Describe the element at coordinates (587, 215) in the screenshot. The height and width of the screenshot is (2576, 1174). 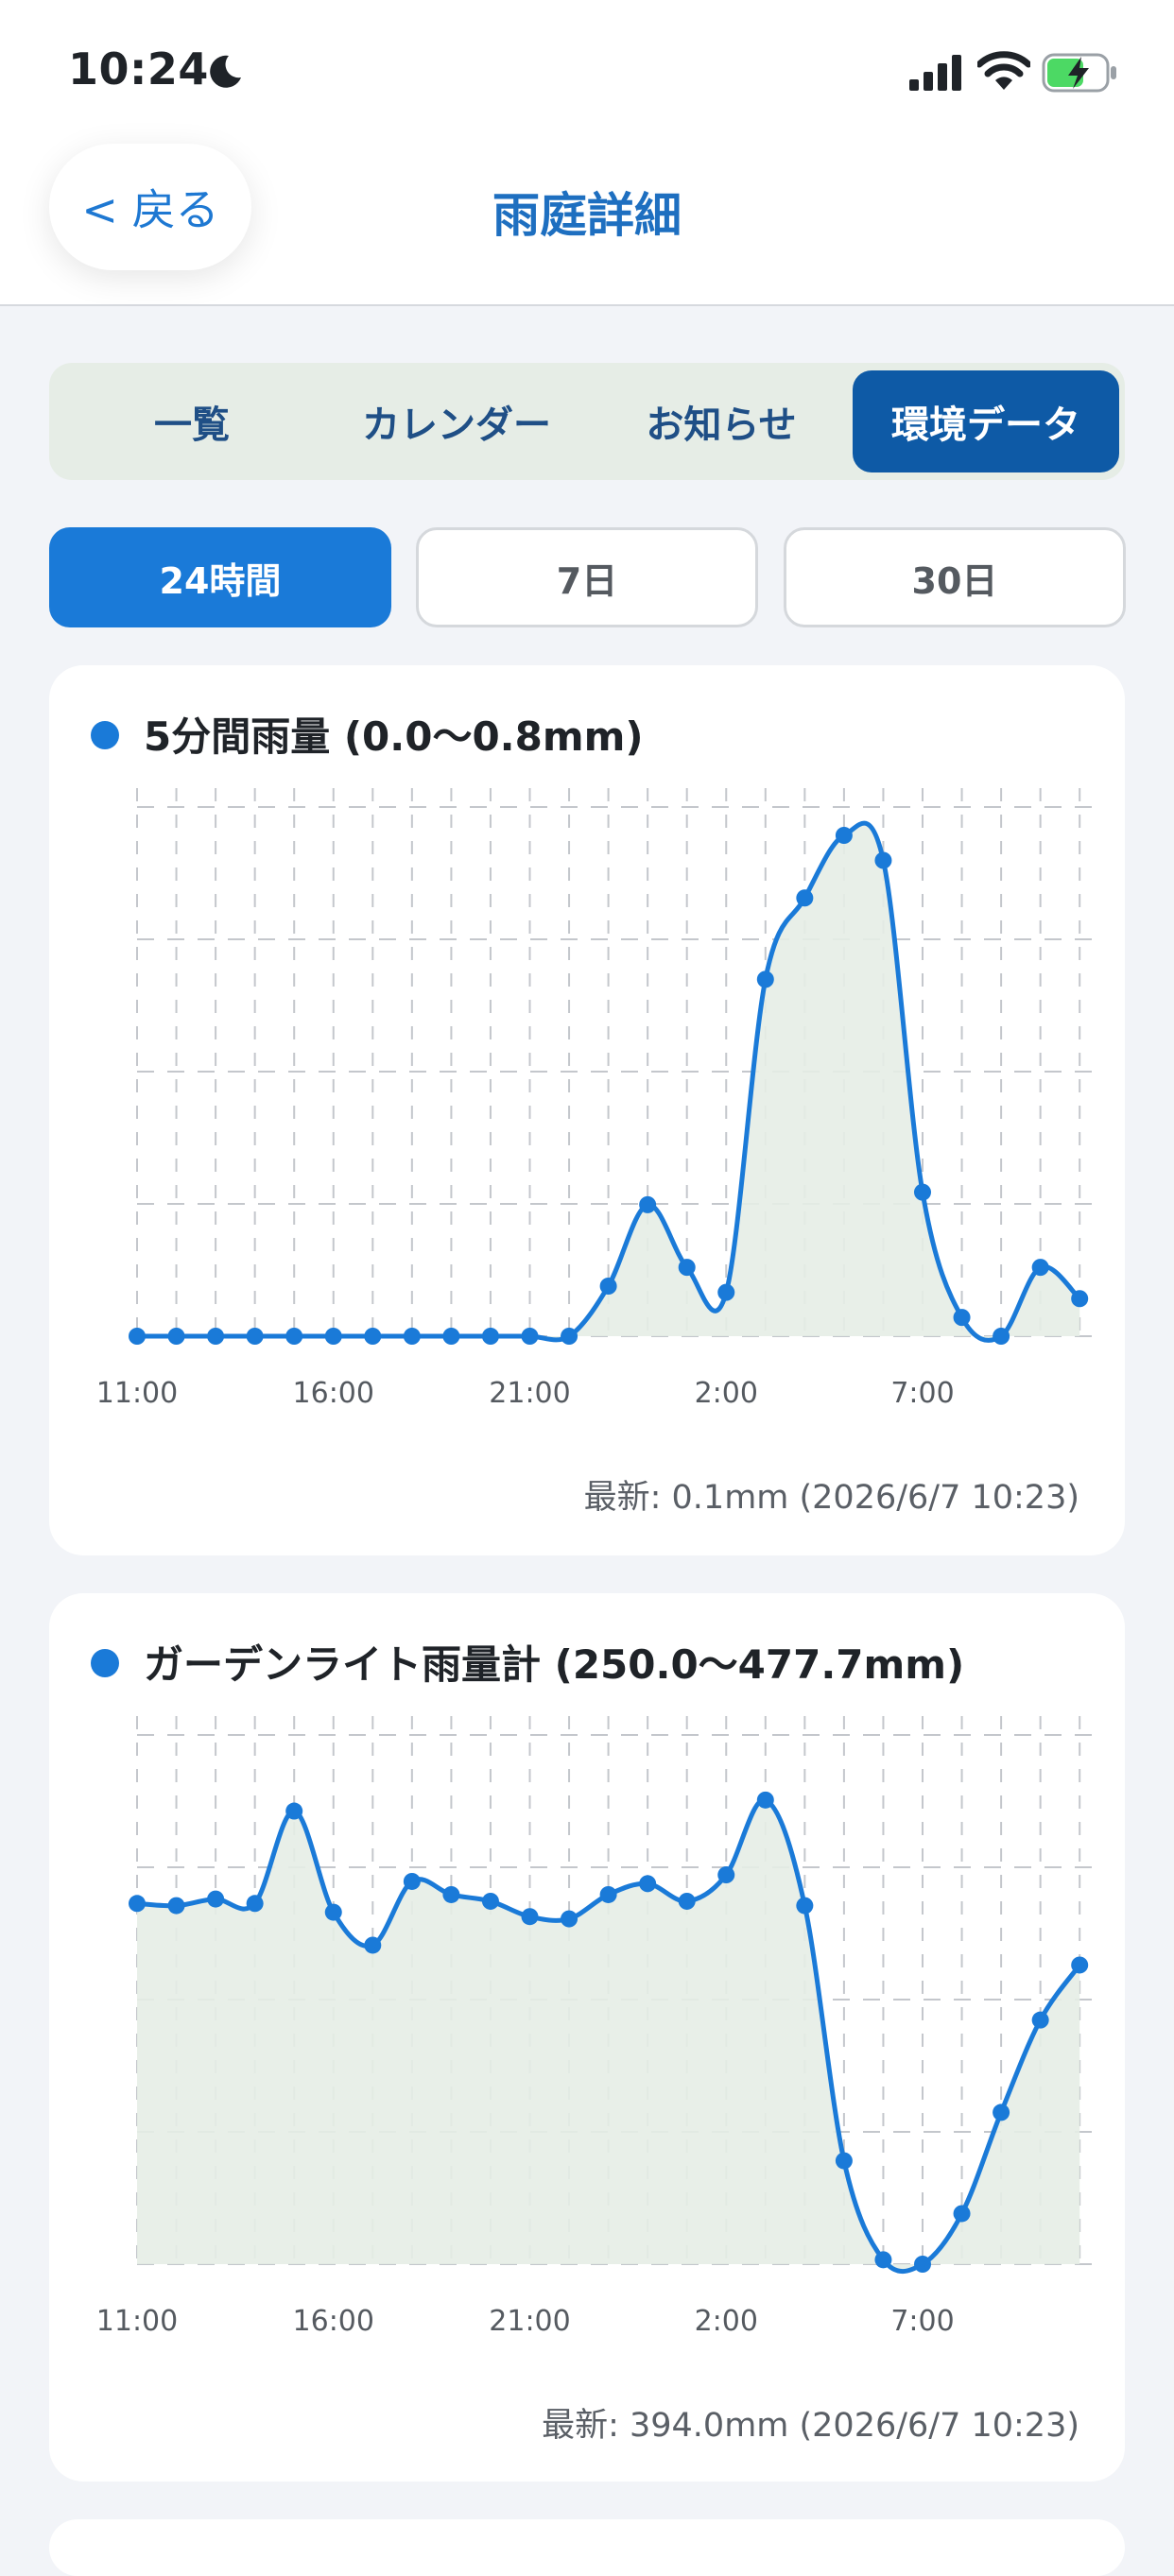
I see `page-title: 雨庭詳細` at that location.